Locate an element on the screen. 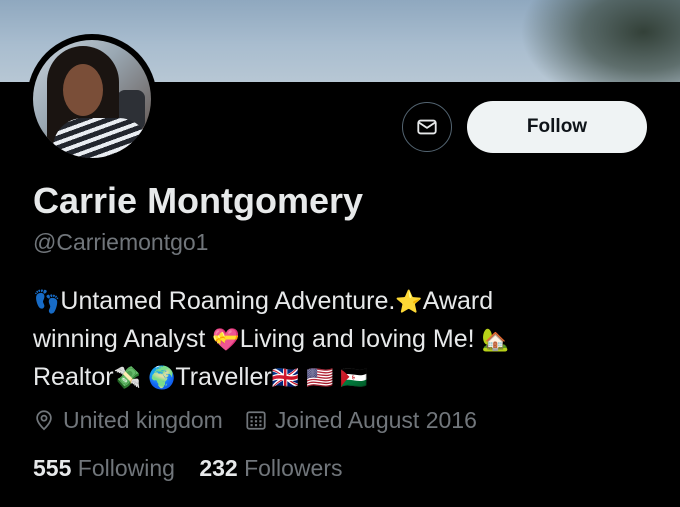  avatar is located at coordinates (92, 99).